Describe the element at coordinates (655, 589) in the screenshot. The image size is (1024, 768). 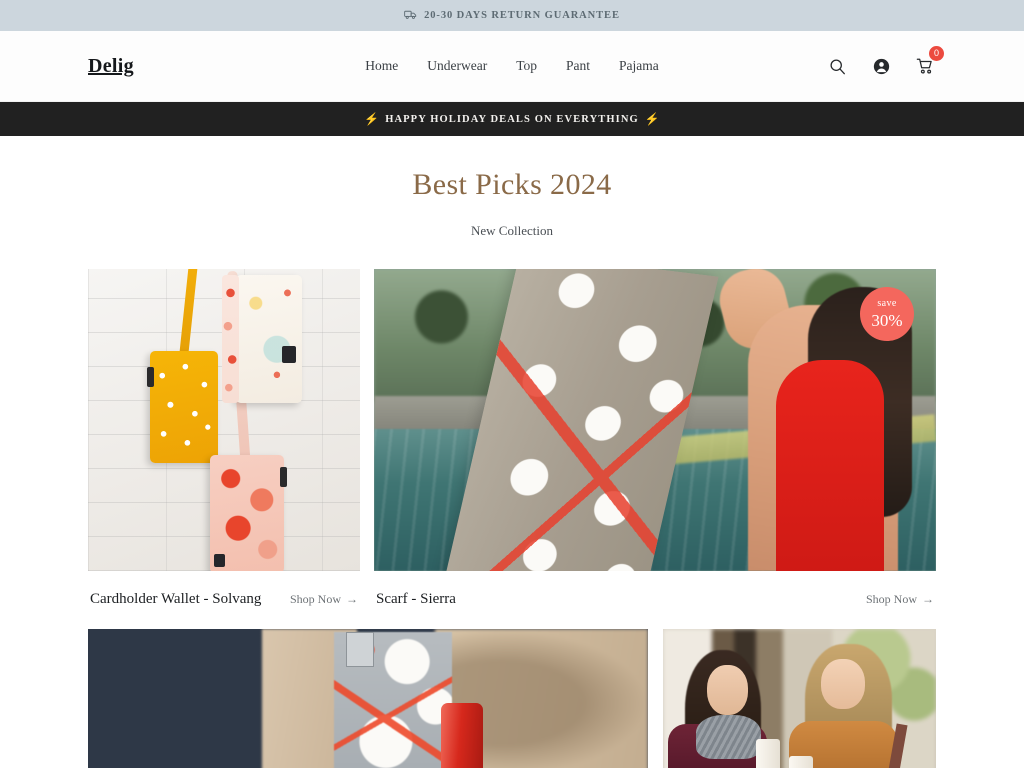
I see `product-caption-scarf: Scarf - Sierra Shop Now →` at that location.